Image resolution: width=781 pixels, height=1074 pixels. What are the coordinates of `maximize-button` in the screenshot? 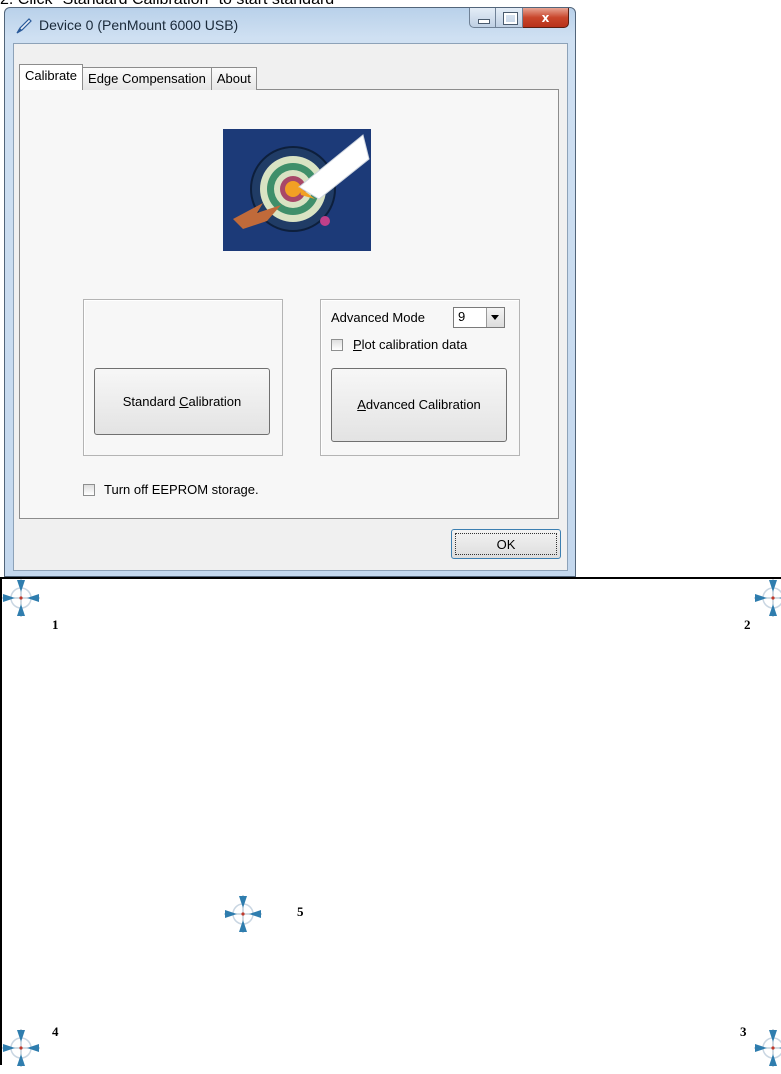 It's located at (509, 18).